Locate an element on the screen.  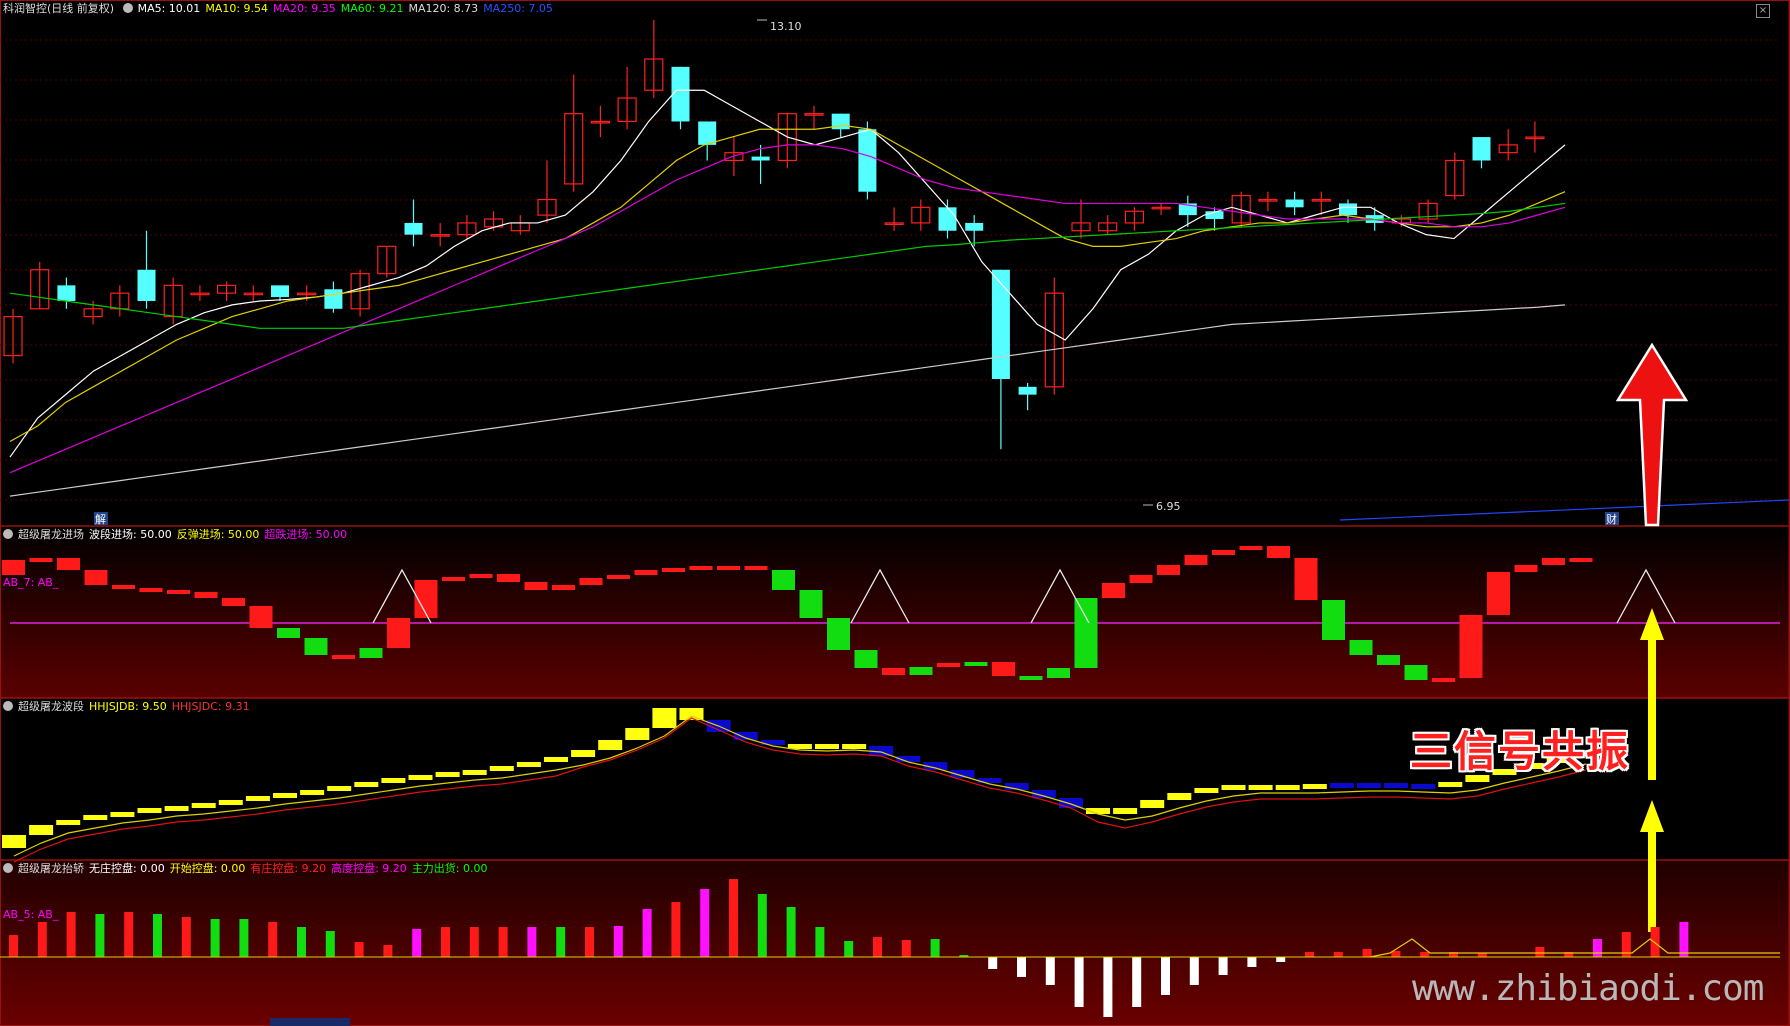
panel2-legend: 超级屠龙波段 HHJSJDB: 9.50 HHJSJDC: 9.31 is located at coordinates (131, 707).